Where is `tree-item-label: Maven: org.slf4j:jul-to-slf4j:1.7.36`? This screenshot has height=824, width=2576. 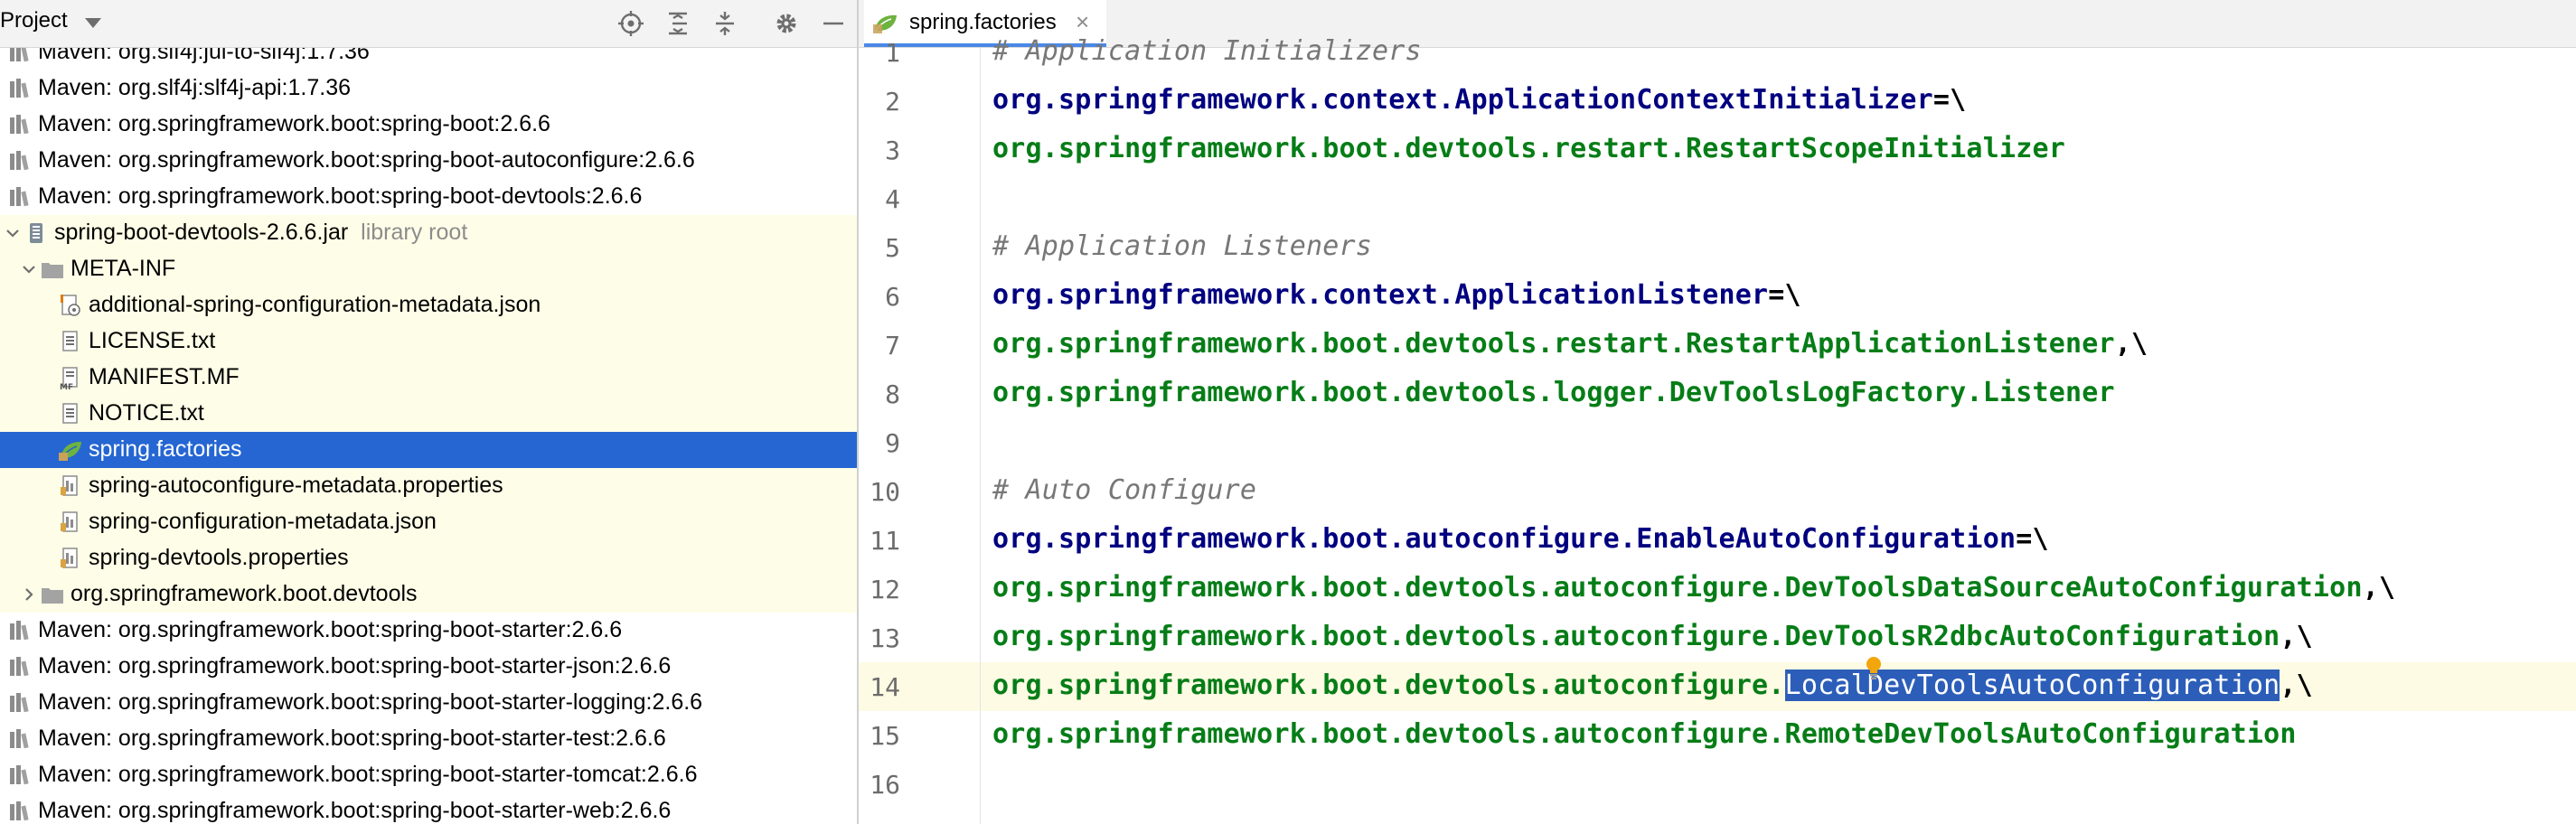
tree-item-label: Maven: org.slf4j:jul-to-slf4j:1.7.36 is located at coordinates (204, 56).